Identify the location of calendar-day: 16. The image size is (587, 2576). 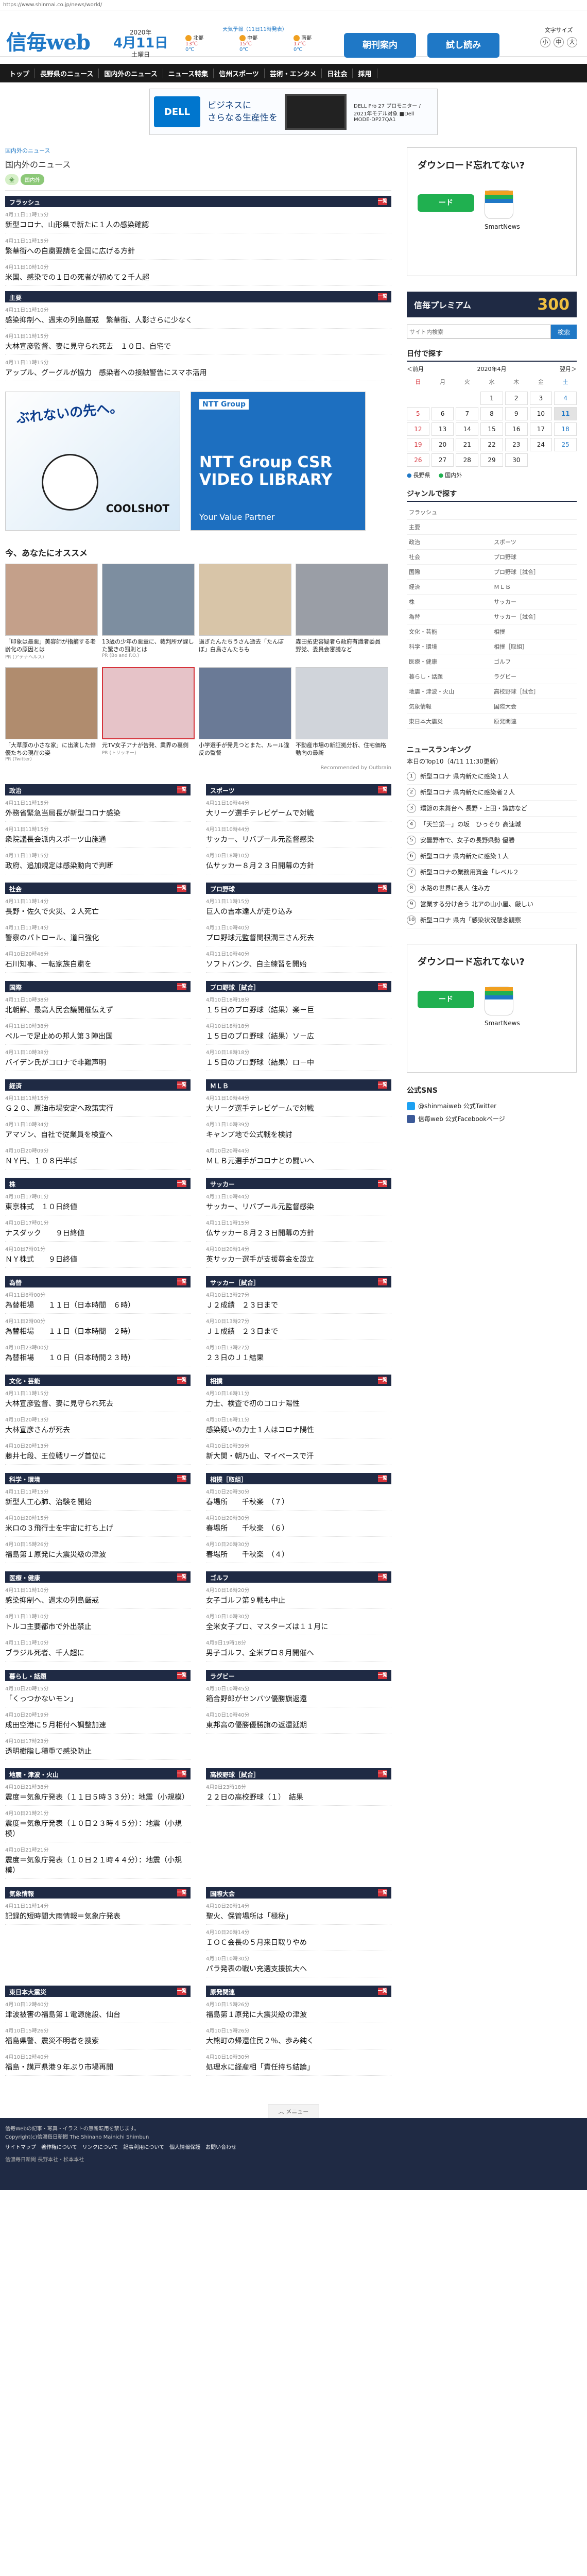
(516, 429).